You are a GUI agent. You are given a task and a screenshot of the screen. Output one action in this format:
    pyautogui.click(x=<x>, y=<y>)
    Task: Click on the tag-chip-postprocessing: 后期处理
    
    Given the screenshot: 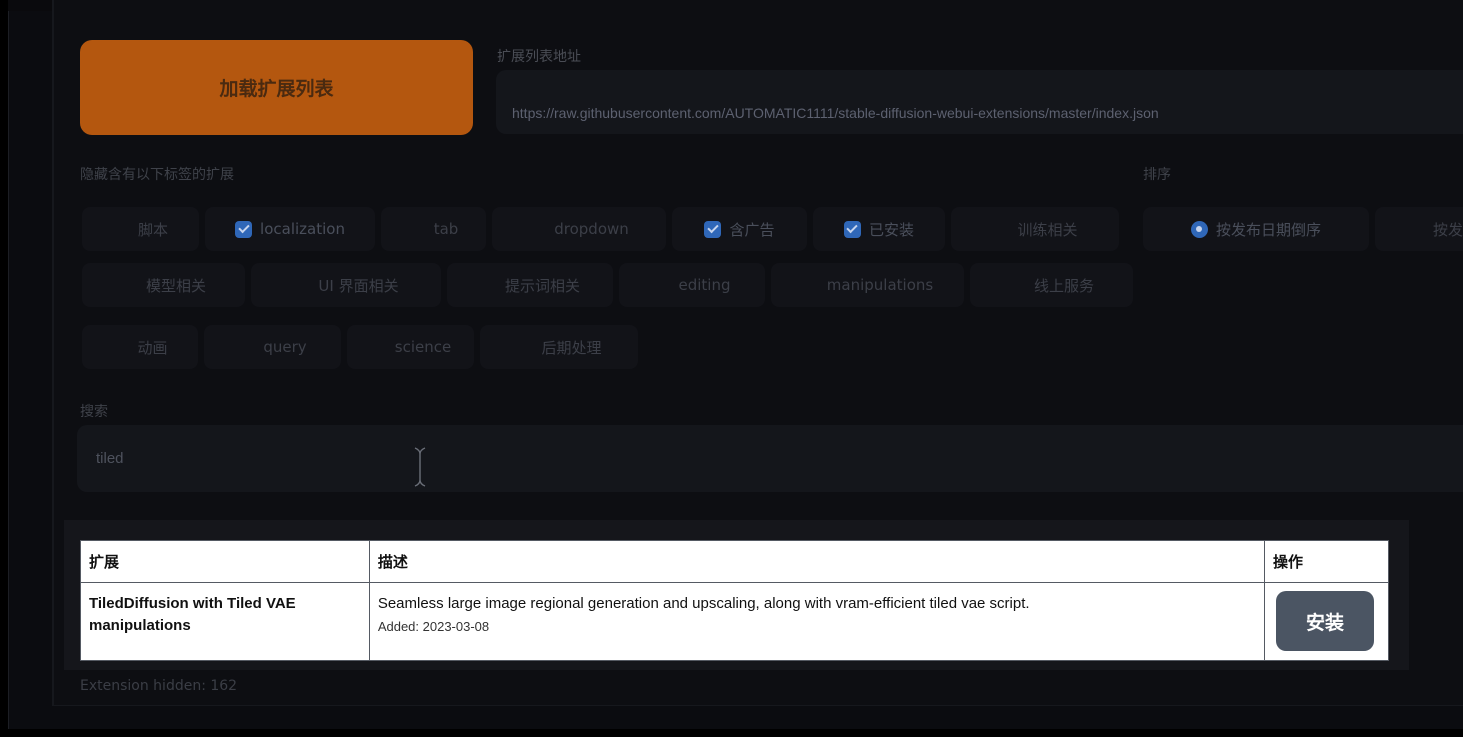 What is the action you would take?
    pyautogui.click(x=559, y=347)
    